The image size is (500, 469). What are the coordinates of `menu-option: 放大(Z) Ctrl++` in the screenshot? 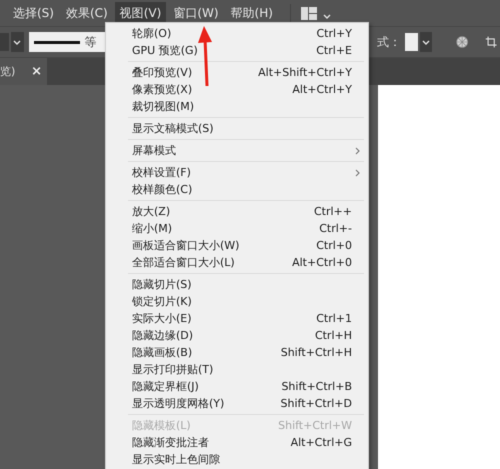 It's located at (237, 211).